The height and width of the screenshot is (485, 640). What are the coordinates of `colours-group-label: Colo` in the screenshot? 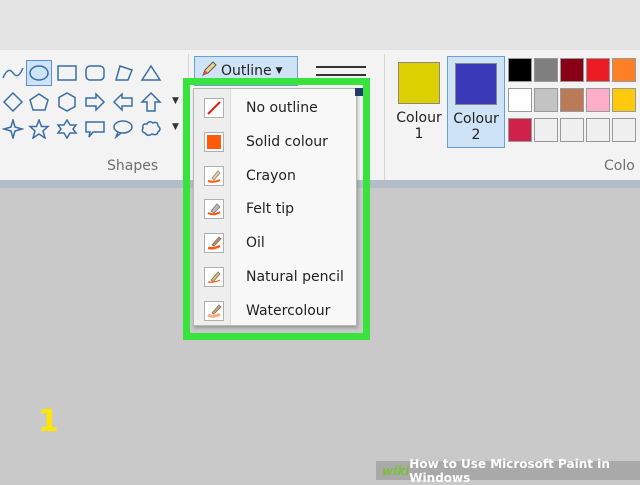 It's located at (619, 166).